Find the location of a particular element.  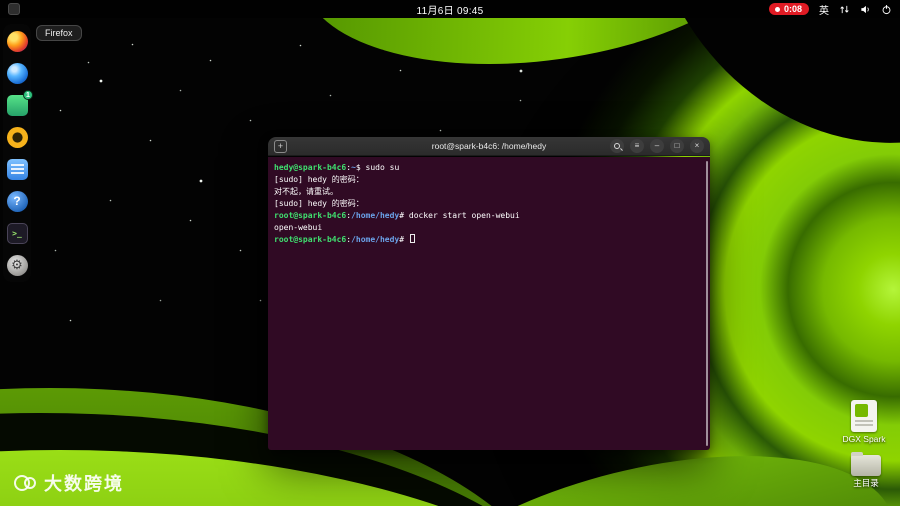

plus-icon: + is located at coordinates (280, 145).